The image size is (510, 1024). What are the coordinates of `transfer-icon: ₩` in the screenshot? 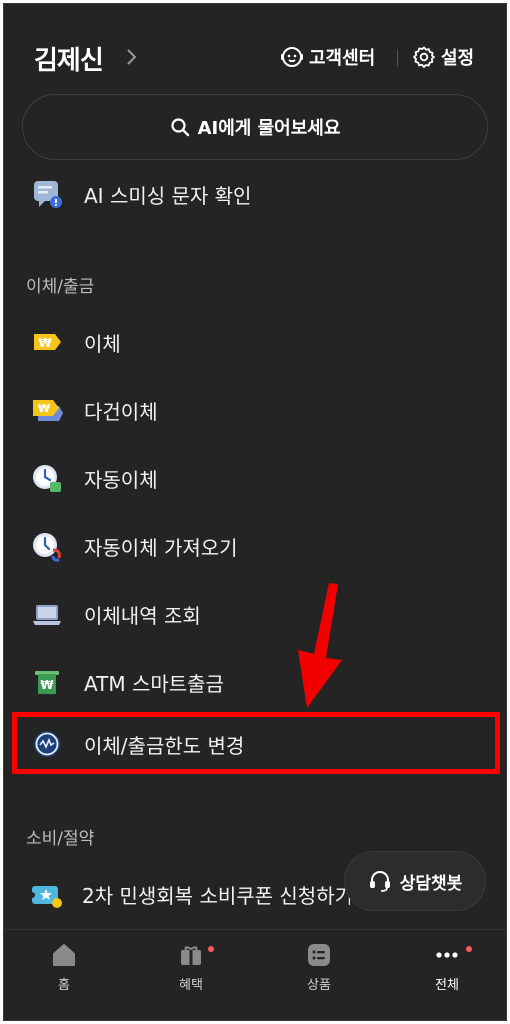 It's located at (47, 342).